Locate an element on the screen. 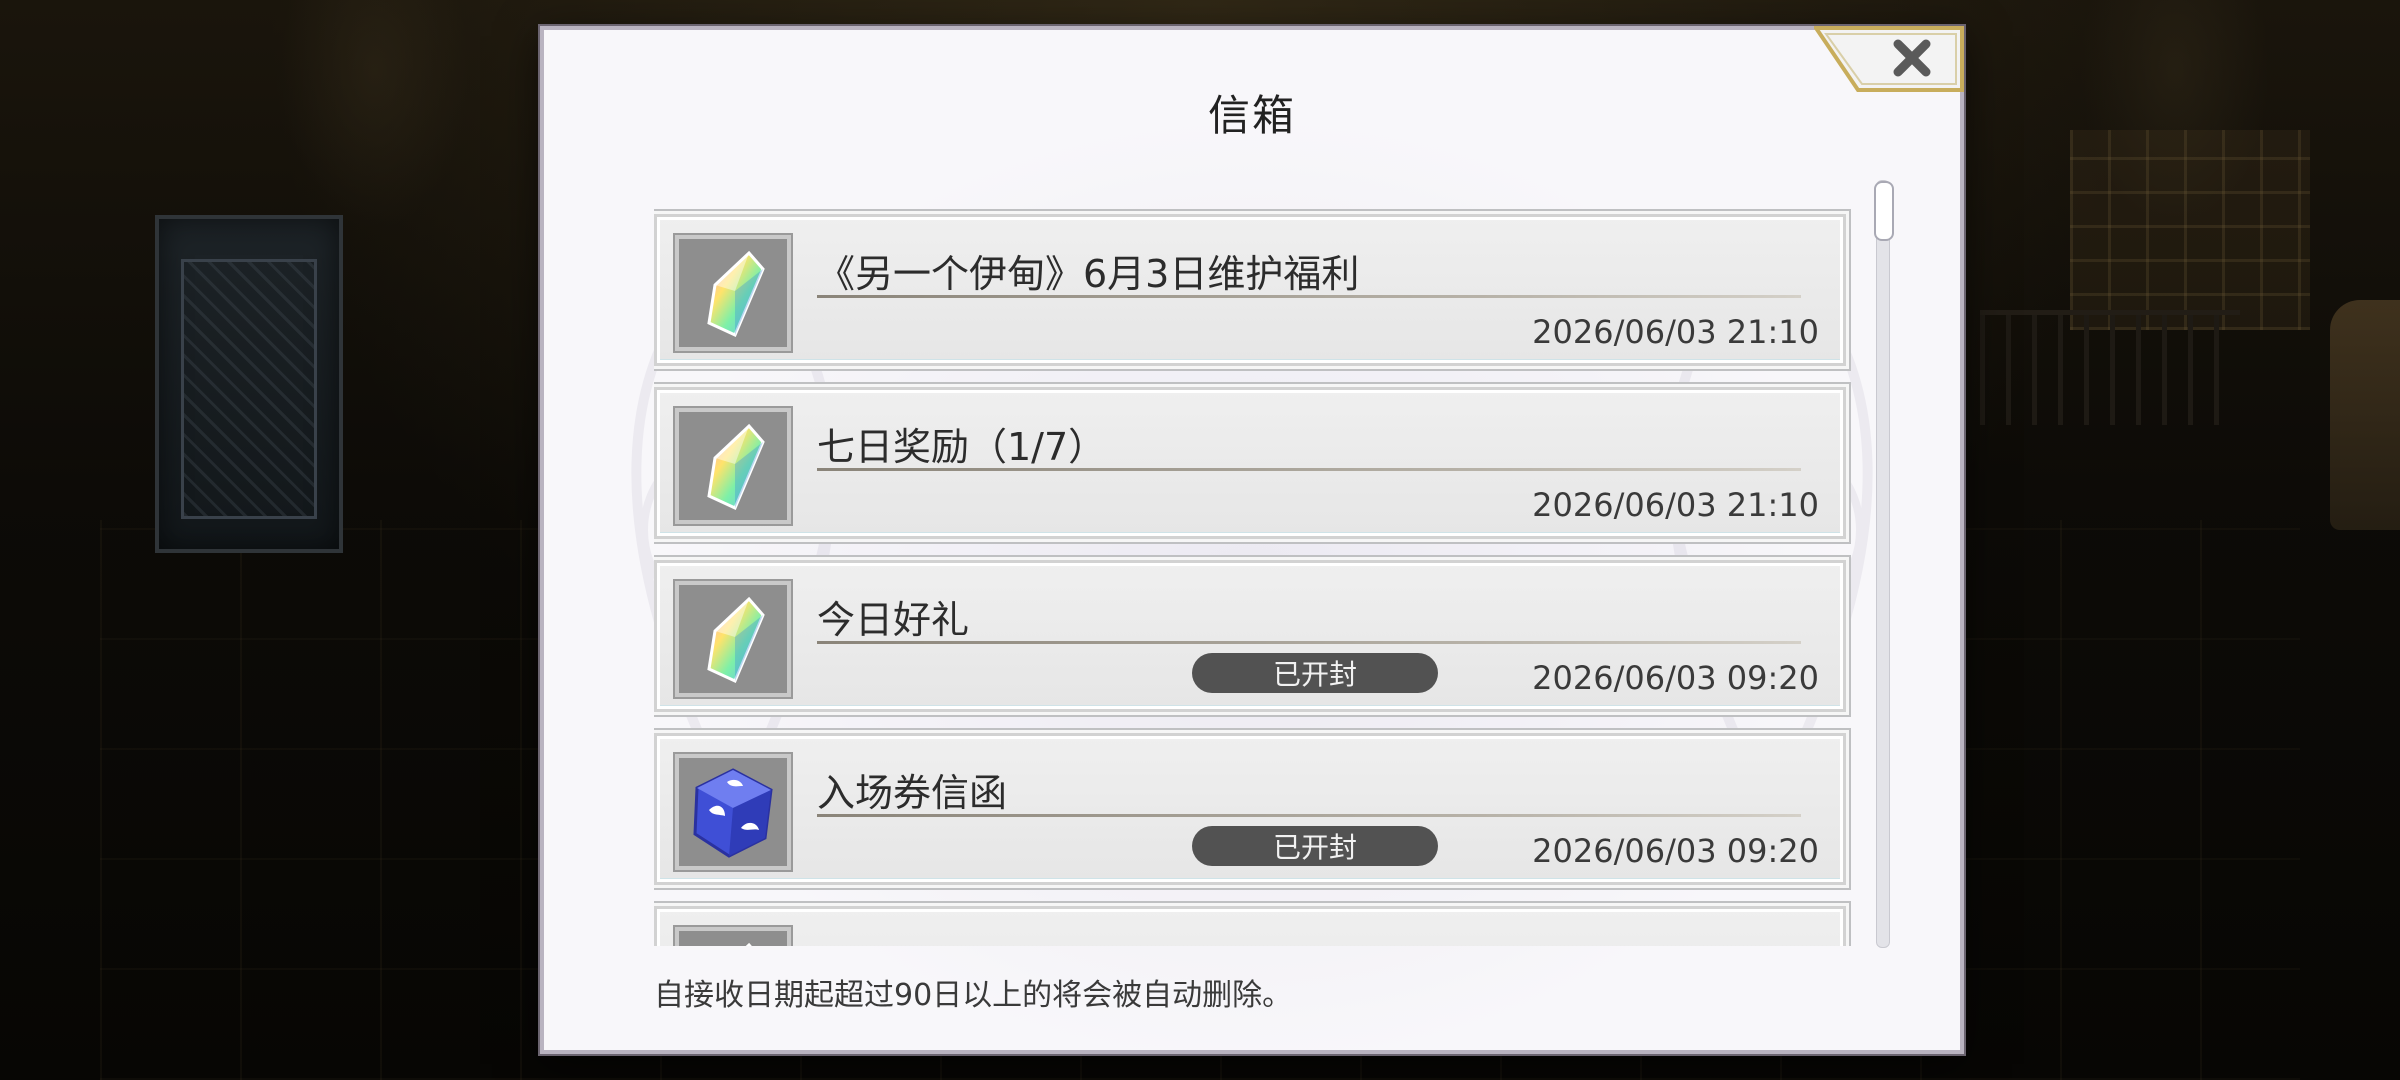  mail-title: 冒险者特权卡每日专属福利 is located at coordinates (1045, 940).